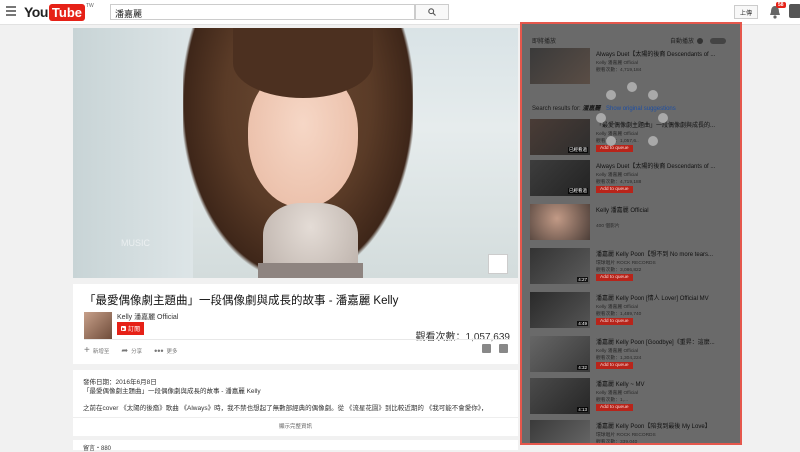 Image resolution: width=800 pixels, height=452 pixels. Describe the element at coordinates (463, 337) in the screenshot. I see `view-count: 觀看次數：1,057,639` at that location.